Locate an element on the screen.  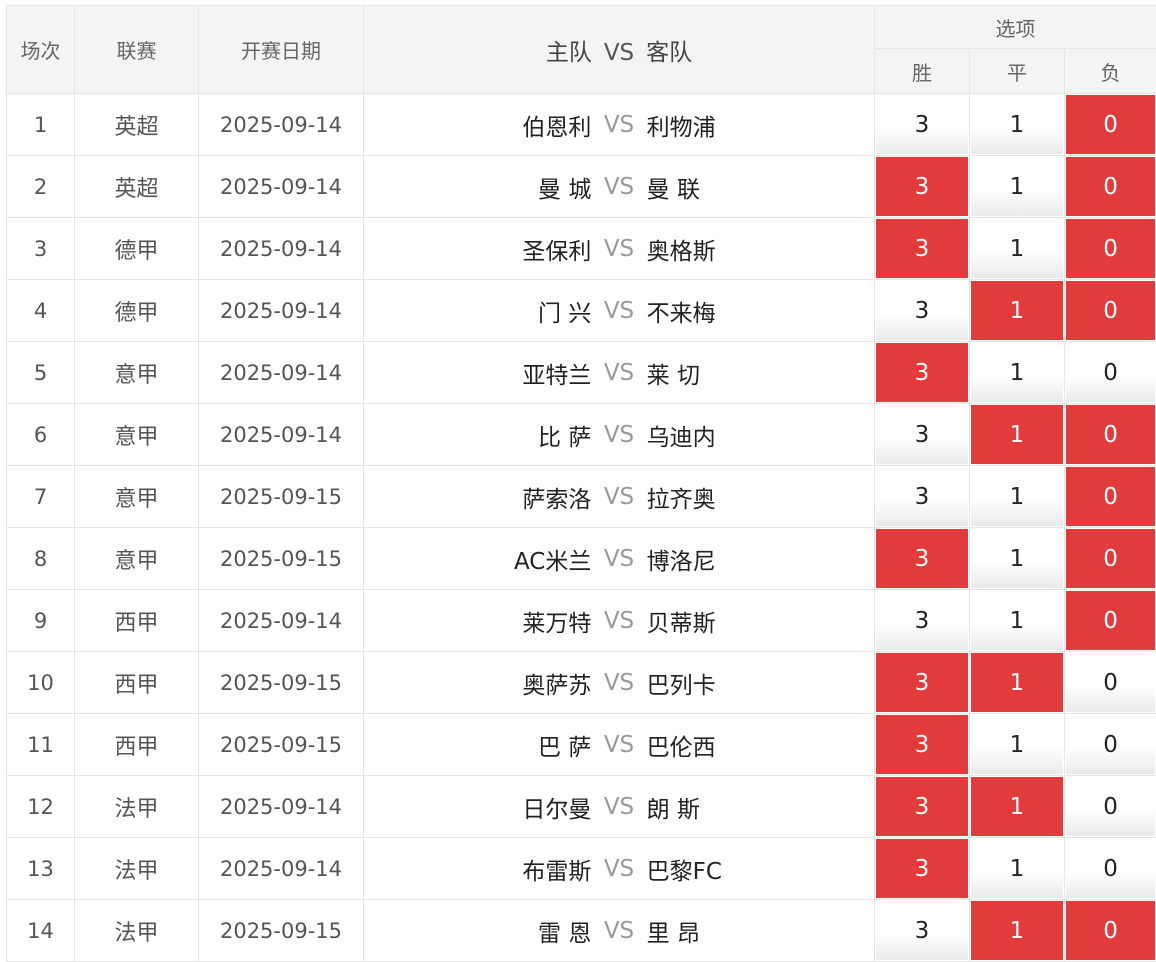
teams-cell: 巴 萨VS巴伦西 is located at coordinates (619, 745).